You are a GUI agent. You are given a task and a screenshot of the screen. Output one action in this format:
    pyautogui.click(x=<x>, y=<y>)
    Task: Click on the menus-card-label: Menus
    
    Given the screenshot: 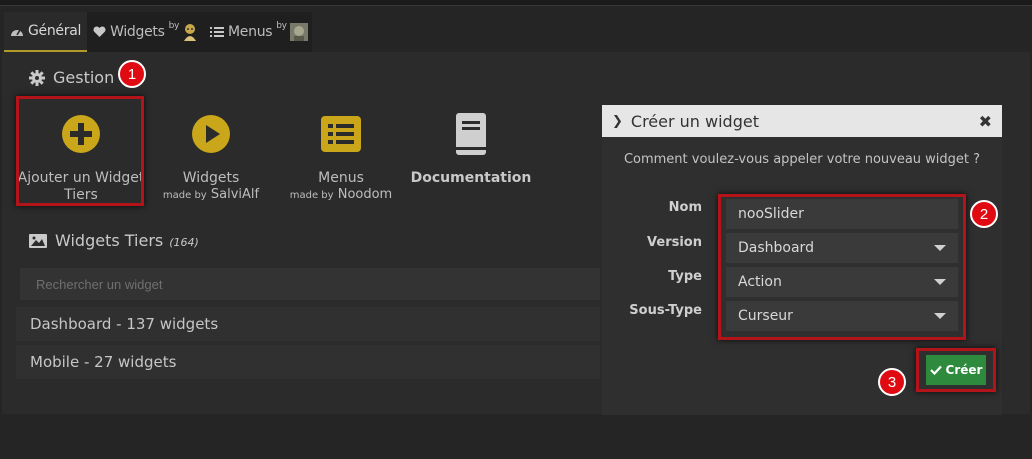 What is the action you would take?
    pyautogui.click(x=341, y=178)
    